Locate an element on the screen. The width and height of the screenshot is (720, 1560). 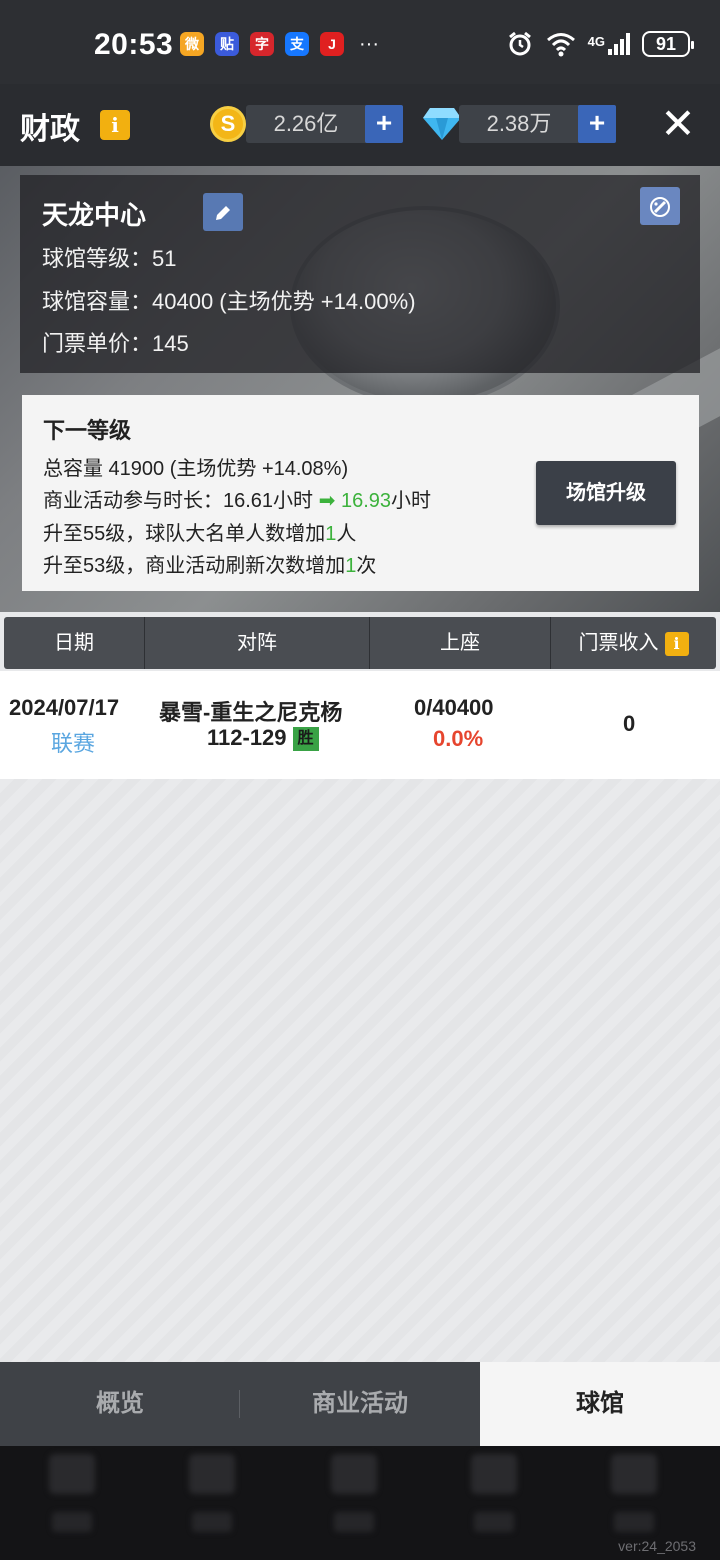
activity-duration: 商业活动参与时长：16.61小时 ➡ 16.93小时 is located at coordinates (237, 501).